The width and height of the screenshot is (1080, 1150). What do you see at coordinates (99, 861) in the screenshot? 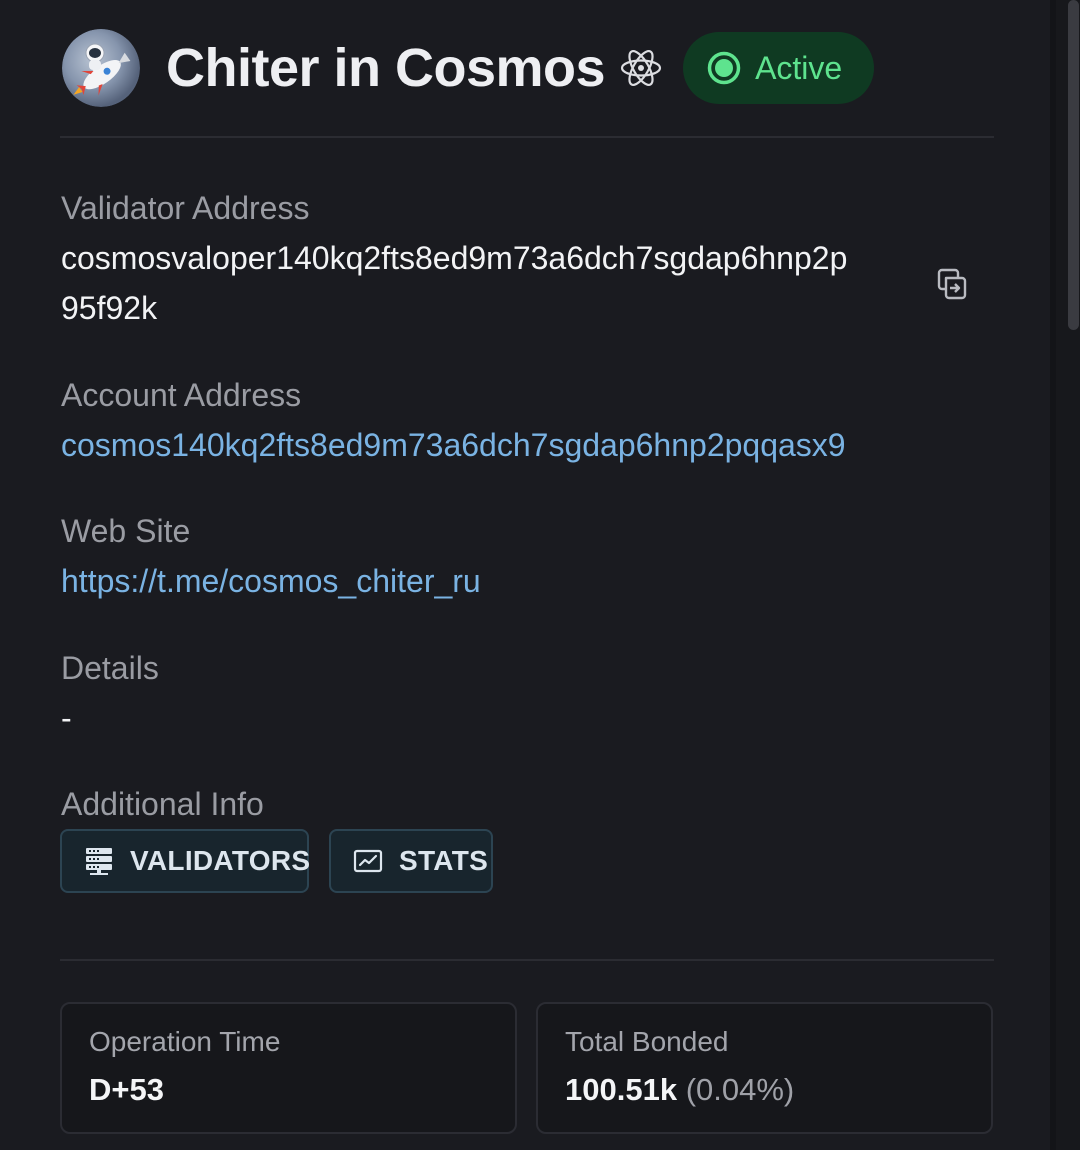
I see `server-rack-icon` at bounding box center [99, 861].